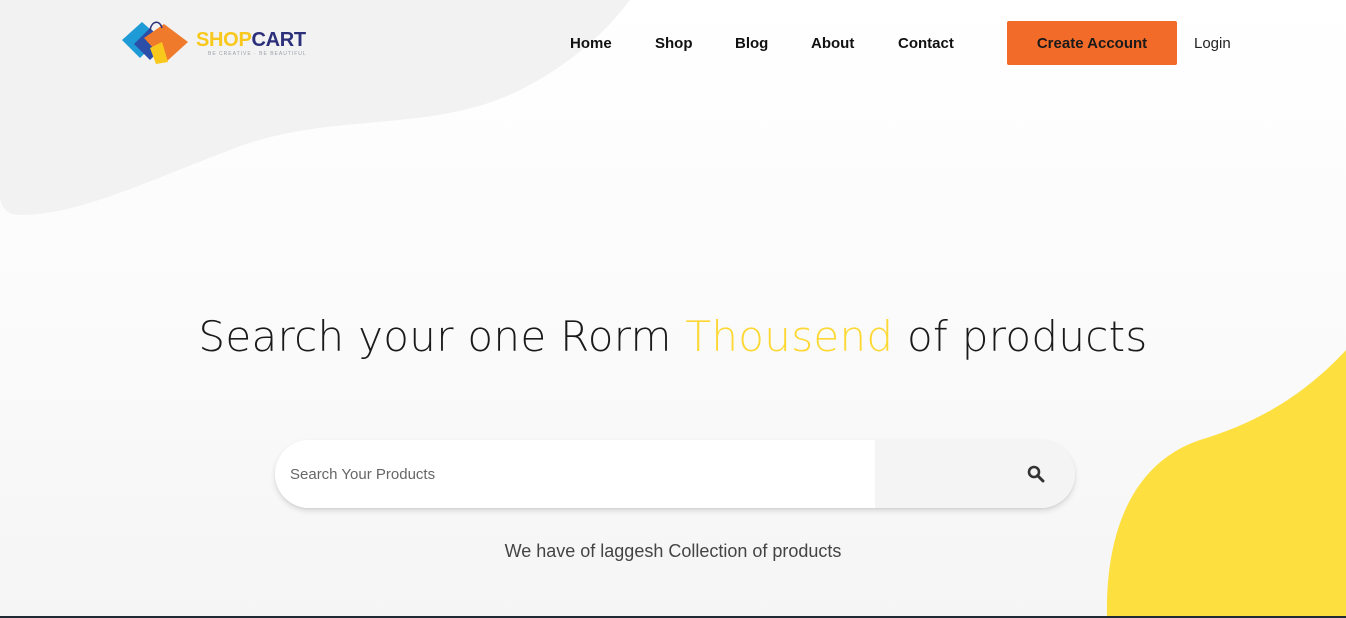 This screenshot has height=618, width=1346. I want to click on brand-logo: SHOPCART BE CREATIVE · BE BEAUTIFUL, so click(220, 43).